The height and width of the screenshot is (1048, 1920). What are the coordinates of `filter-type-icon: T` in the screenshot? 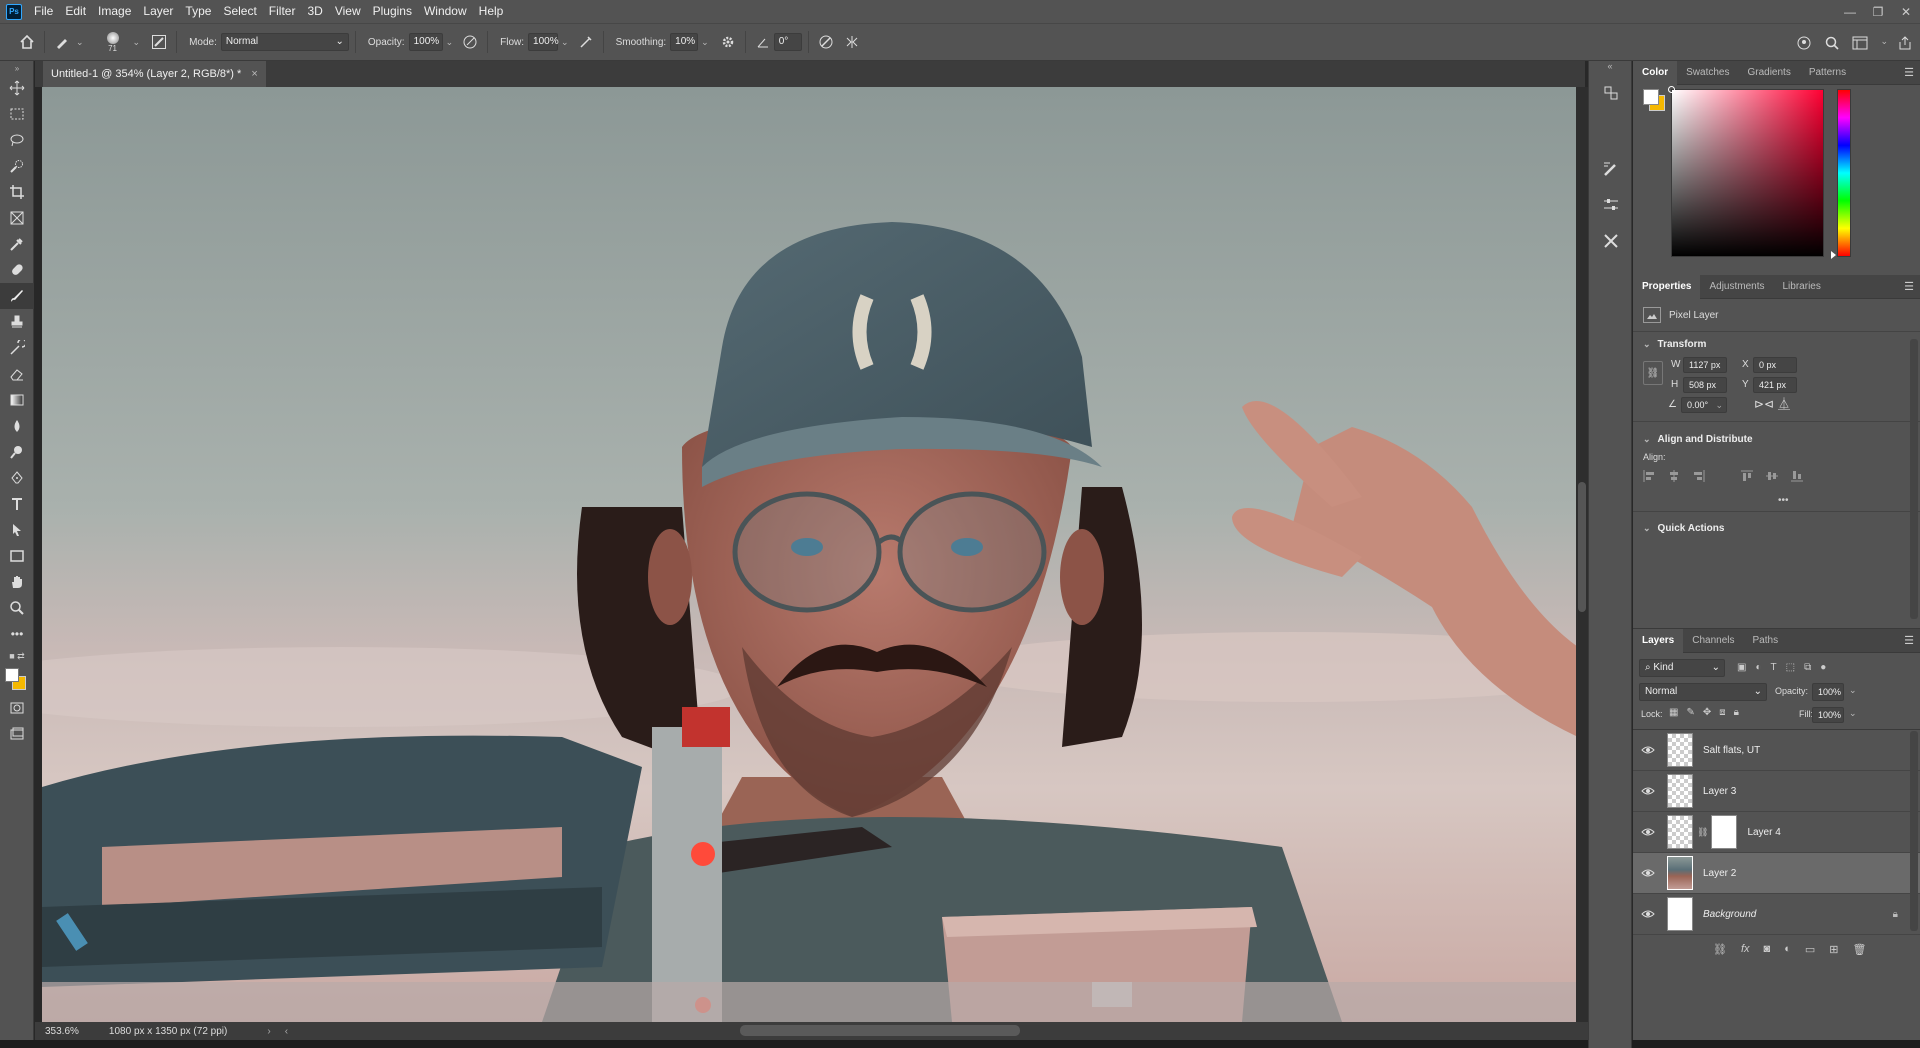 It's located at (1774, 667).